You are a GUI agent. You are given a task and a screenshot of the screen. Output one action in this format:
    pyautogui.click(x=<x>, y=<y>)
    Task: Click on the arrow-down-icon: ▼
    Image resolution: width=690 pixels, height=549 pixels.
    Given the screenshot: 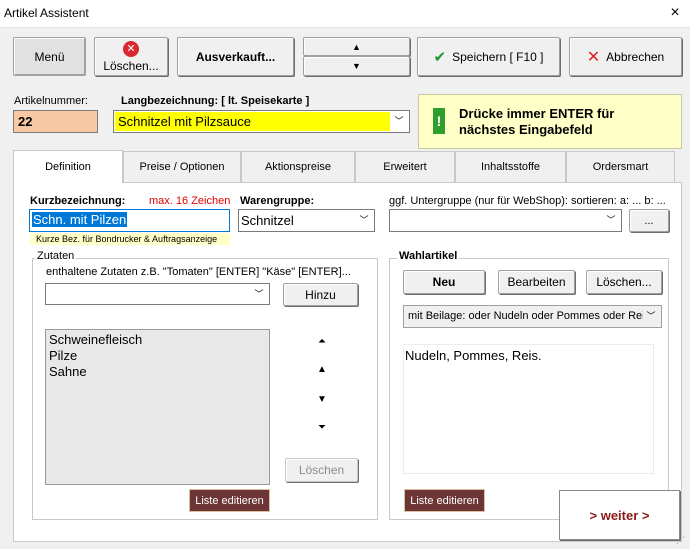 What is the action you would take?
    pyautogui.click(x=356, y=66)
    